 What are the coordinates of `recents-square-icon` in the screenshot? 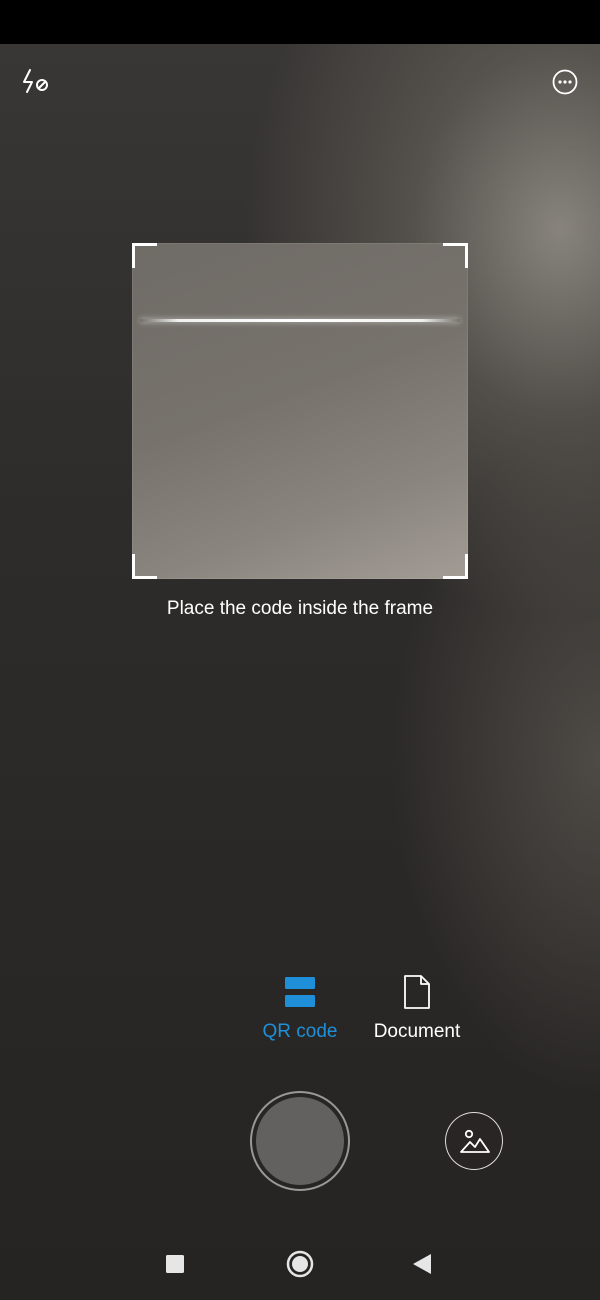 It's located at (175, 1264).